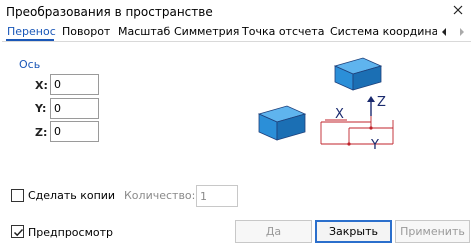  What do you see at coordinates (353, 231) in the screenshot?
I see `close-button: Закрыть` at bounding box center [353, 231].